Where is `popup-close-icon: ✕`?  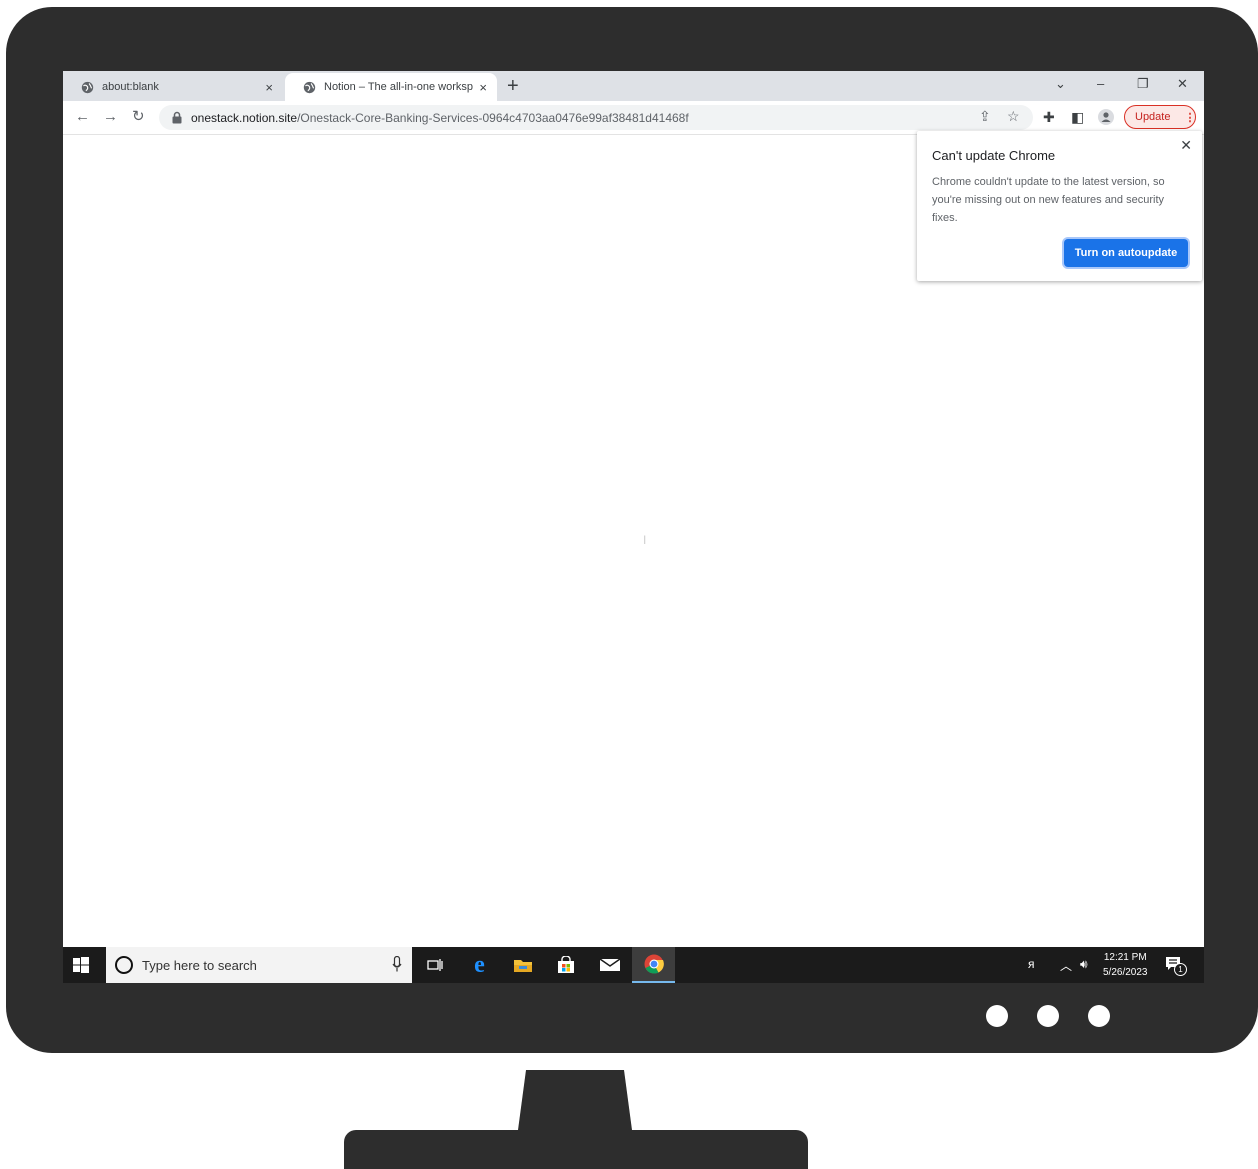
popup-close-icon: ✕ is located at coordinates (1186, 145).